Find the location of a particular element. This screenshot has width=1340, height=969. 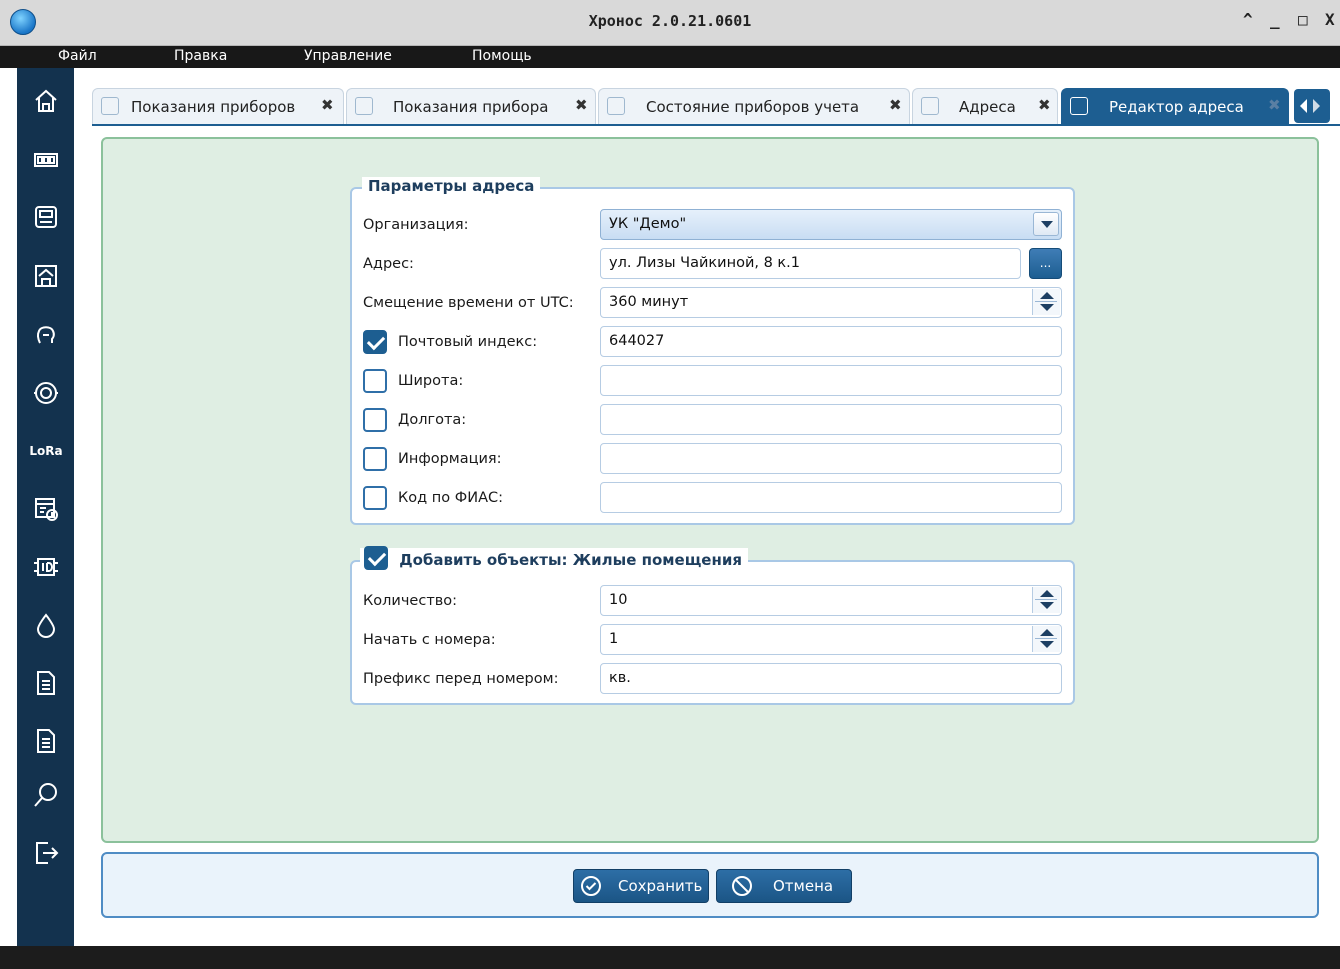

latitude-field is located at coordinates (831, 380).